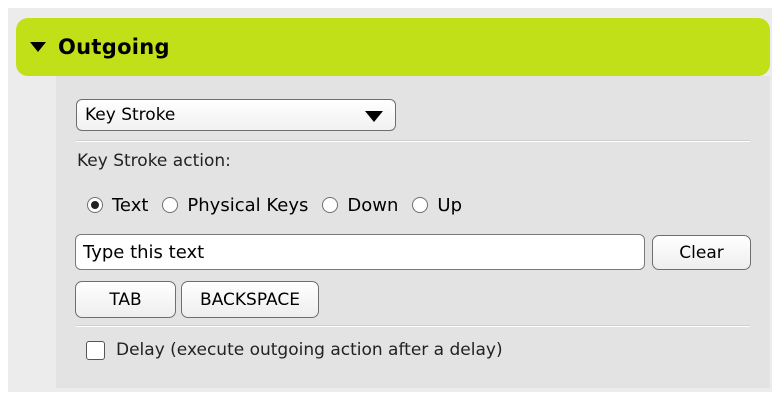 The image size is (776, 396). Describe the element at coordinates (38, 47) in the screenshot. I see `disclosure-triangle-icon` at that location.